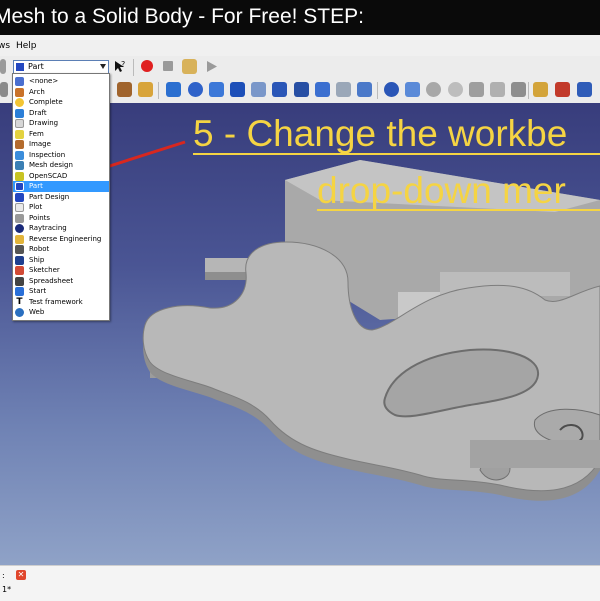 The image size is (600, 601). Describe the element at coordinates (19, 92) in the screenshot. I see `arch-workbench-icon` at that location.